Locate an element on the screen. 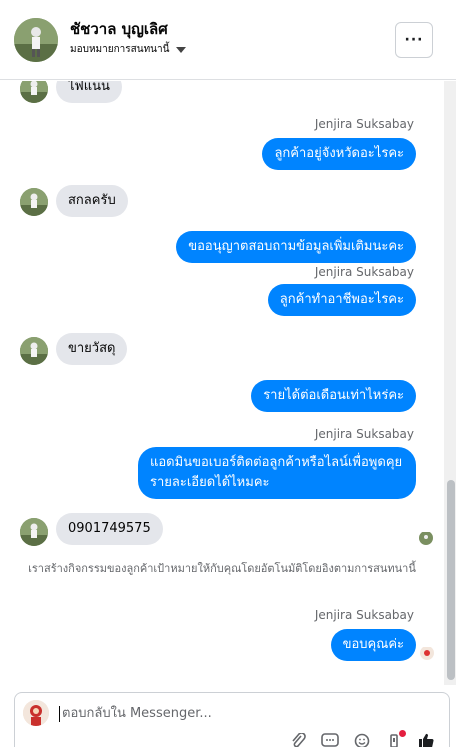 This screenshot has height=747, width=456. incoming-message: ไฟแนน is located at coordinates (89, 92).